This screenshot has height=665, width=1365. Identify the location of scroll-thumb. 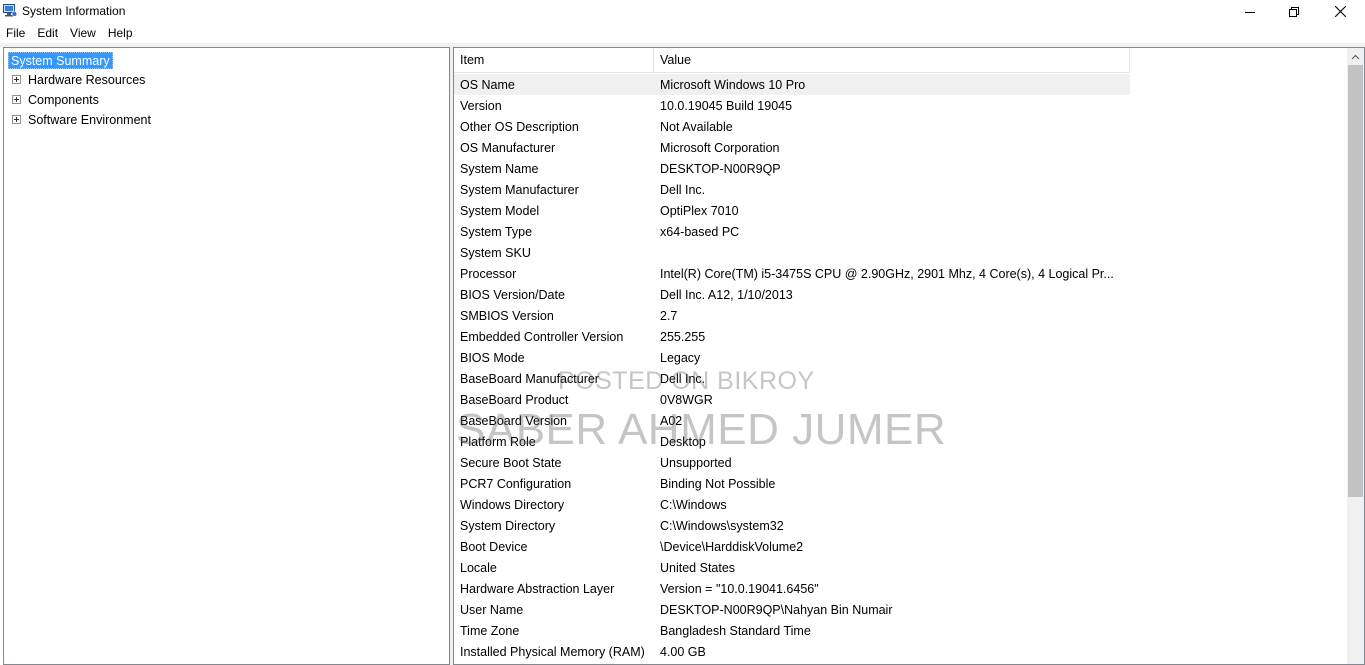
(1355, 281).